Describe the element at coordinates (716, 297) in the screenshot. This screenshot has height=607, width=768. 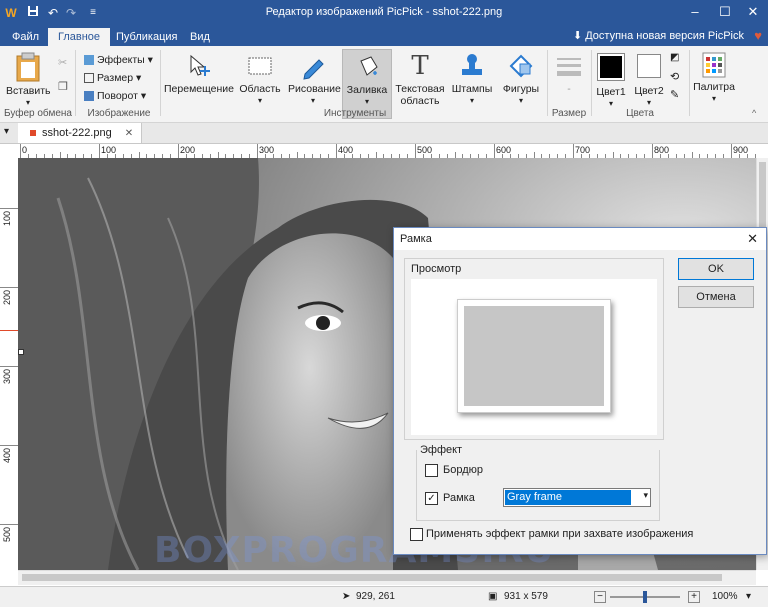
I see `cancel-button: Отмена` at that location.